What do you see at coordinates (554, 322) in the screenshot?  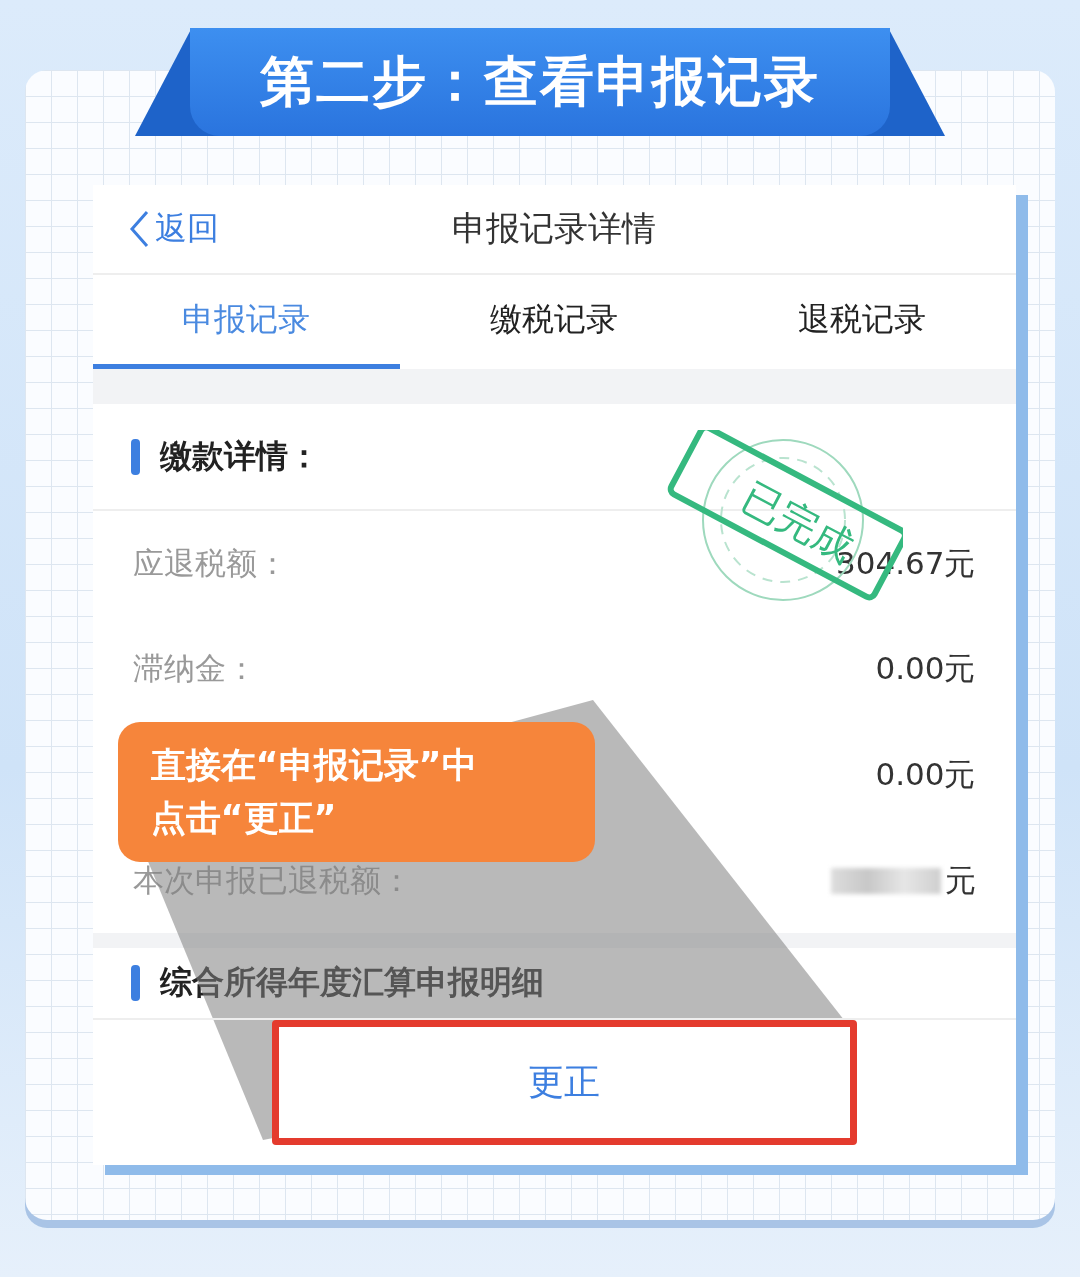 I see `tab: 缴税记录` at bounding box center [554, 322].